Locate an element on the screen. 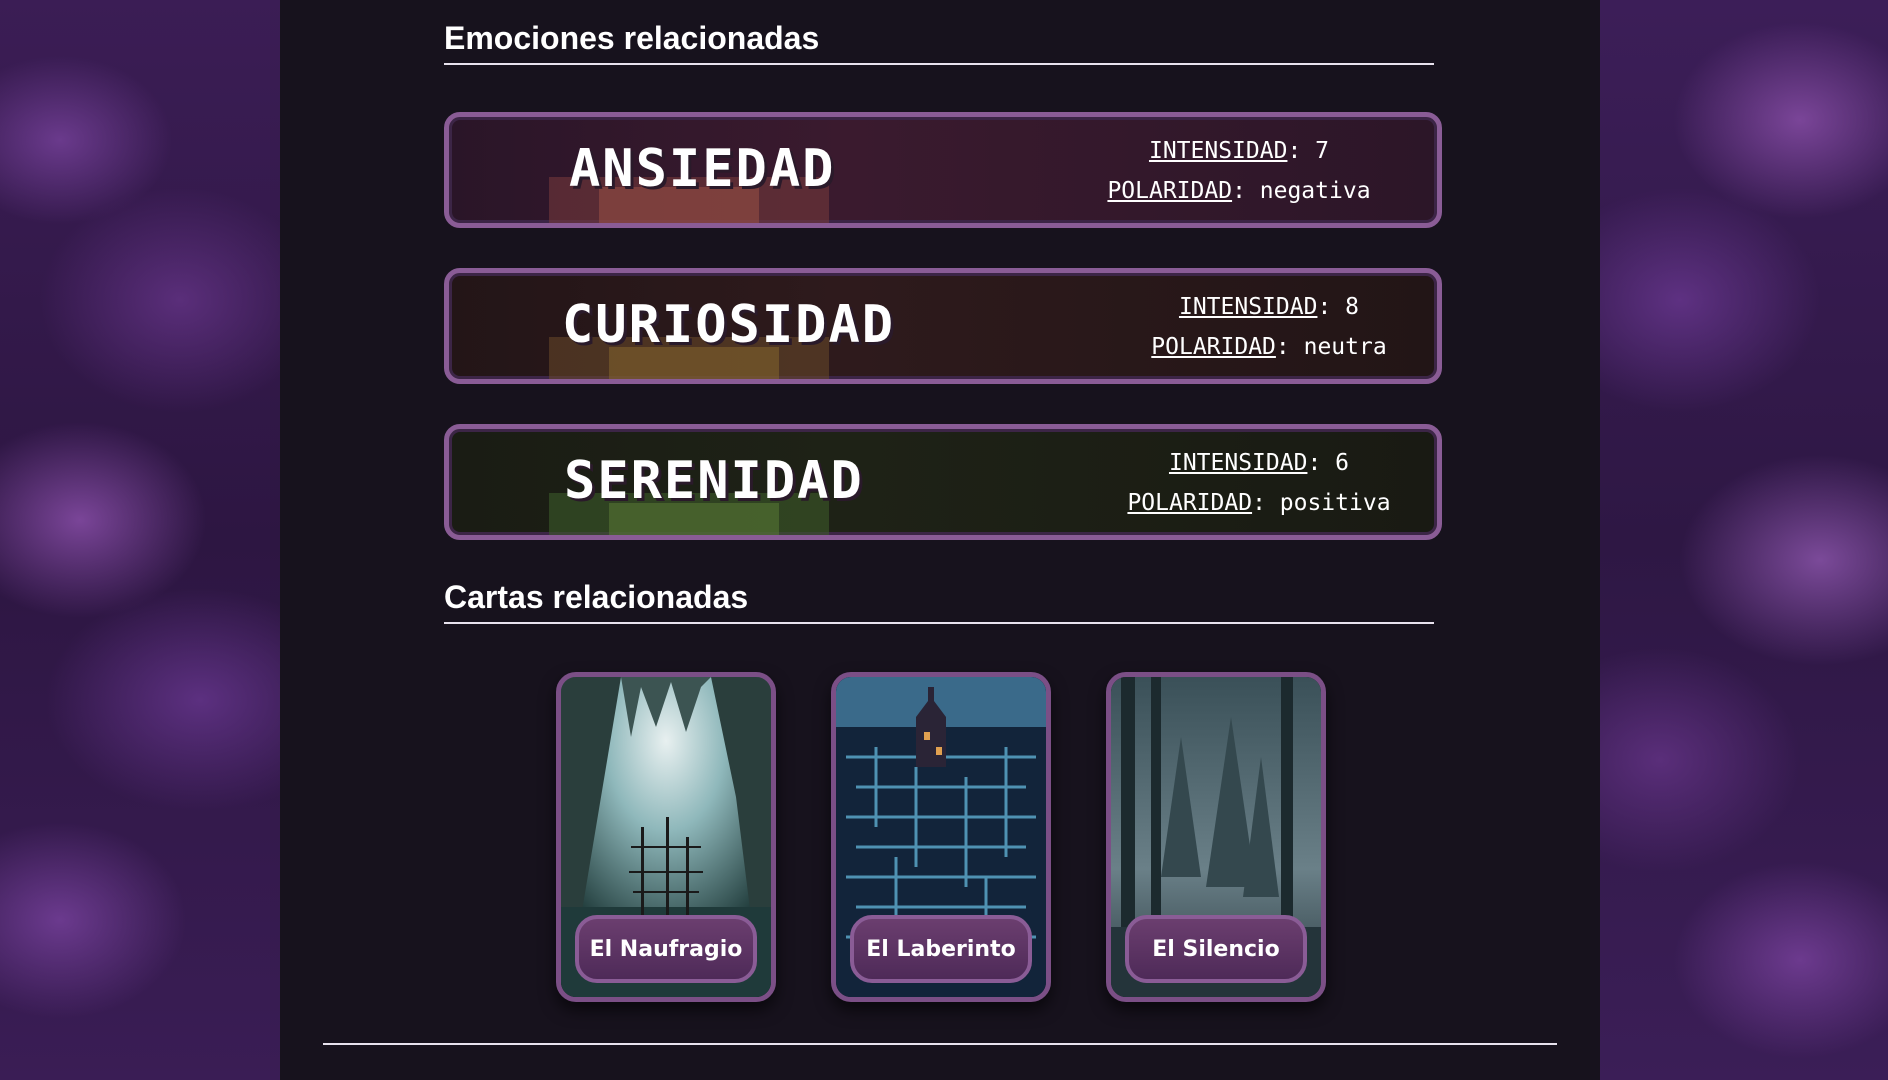  emotion-name: CURIOSIDAD is located at coordinates (729, 325).